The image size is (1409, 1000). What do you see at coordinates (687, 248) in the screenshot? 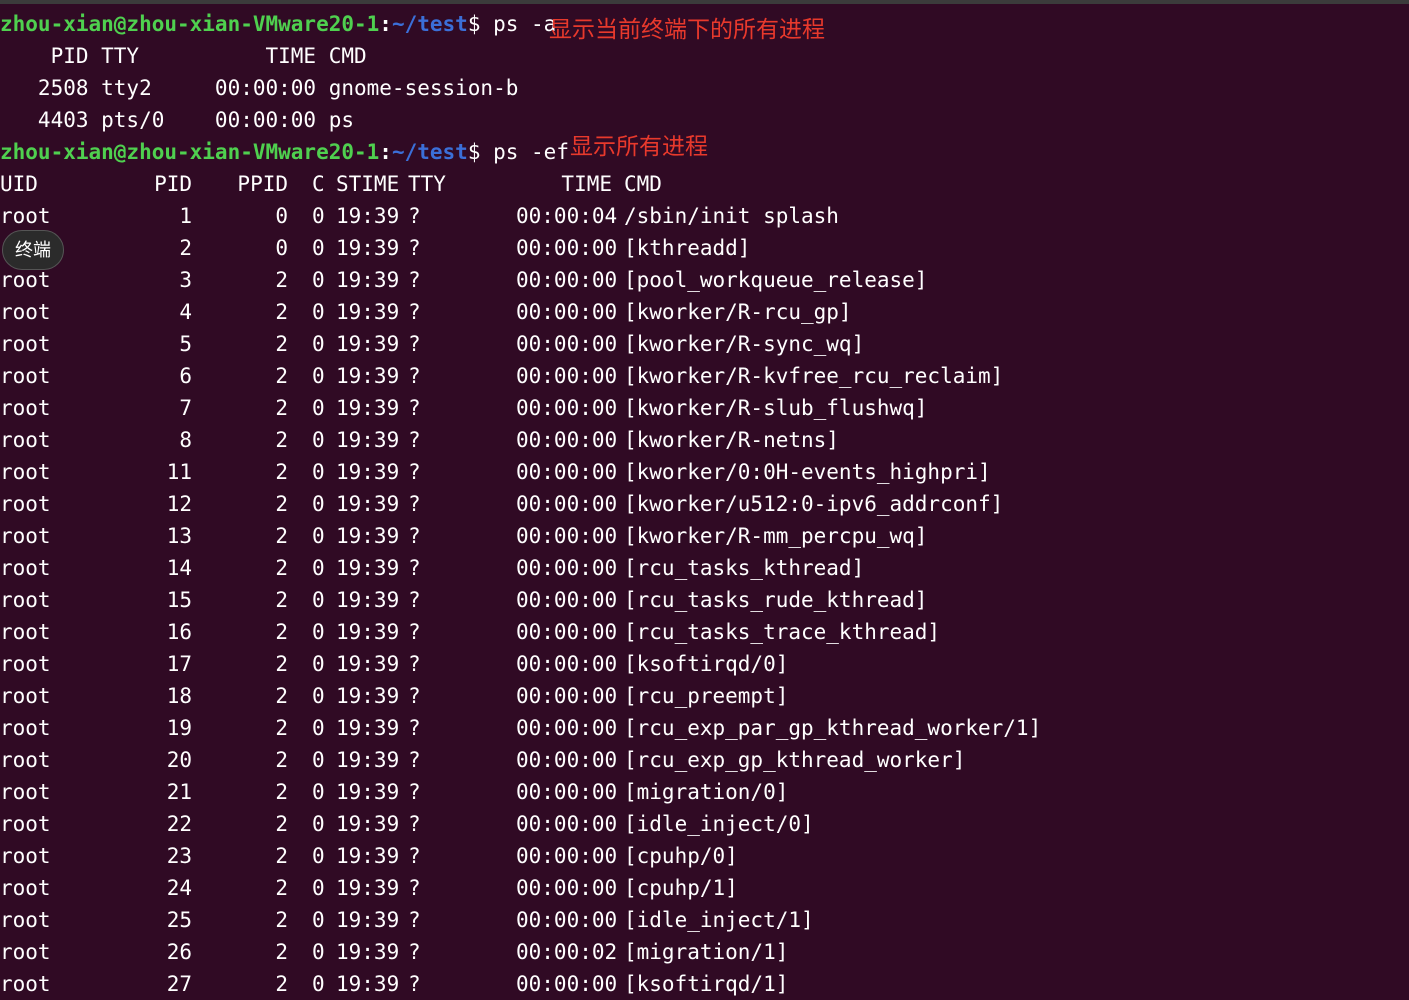
I see `cell-cmd: [kthreadd]` at bounding box center [687, 248].